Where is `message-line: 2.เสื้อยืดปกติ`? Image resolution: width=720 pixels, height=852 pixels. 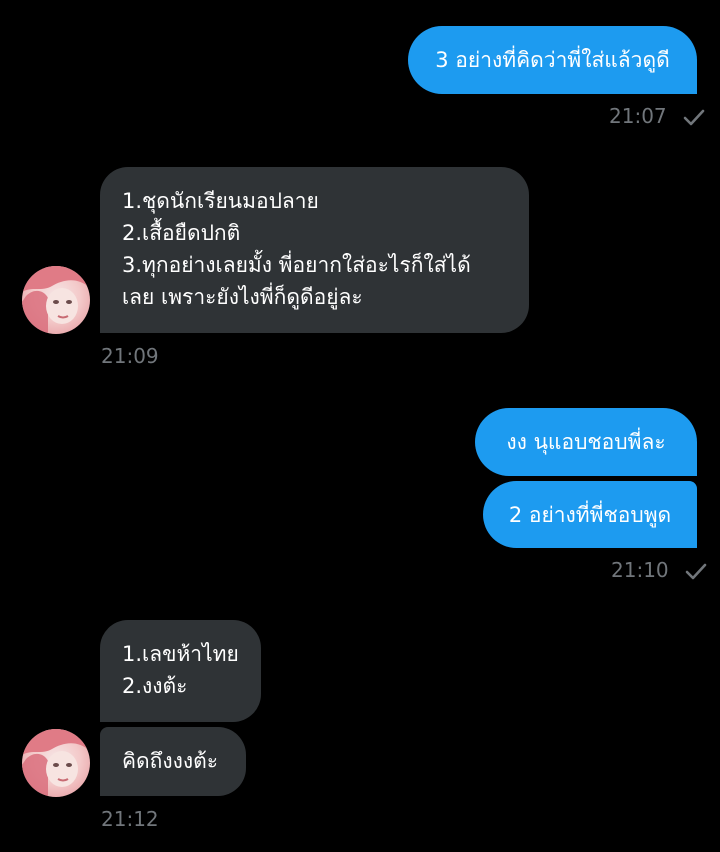 message-line: 2.เสื้อยืดปกติ is located at coordinates (181, 233).